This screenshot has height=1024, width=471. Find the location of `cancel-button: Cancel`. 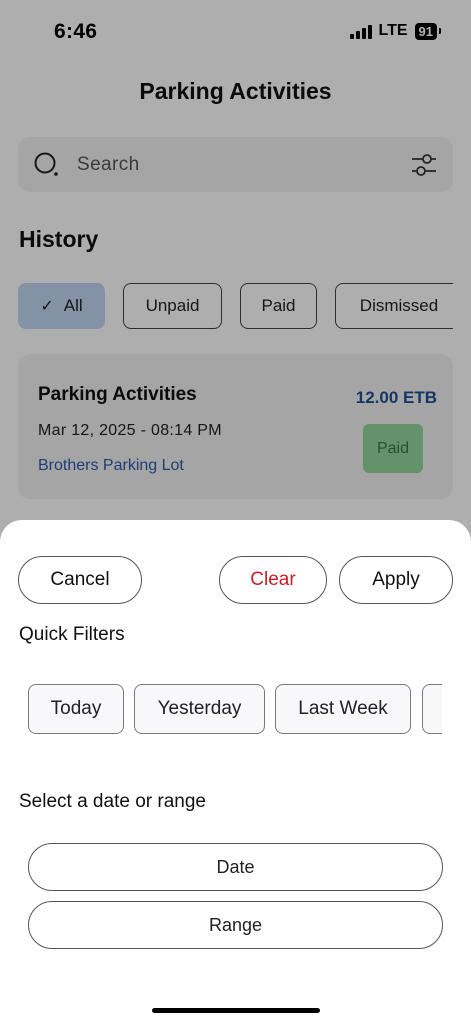

cancel-button: Cancel is located at coordinates (80, 580).